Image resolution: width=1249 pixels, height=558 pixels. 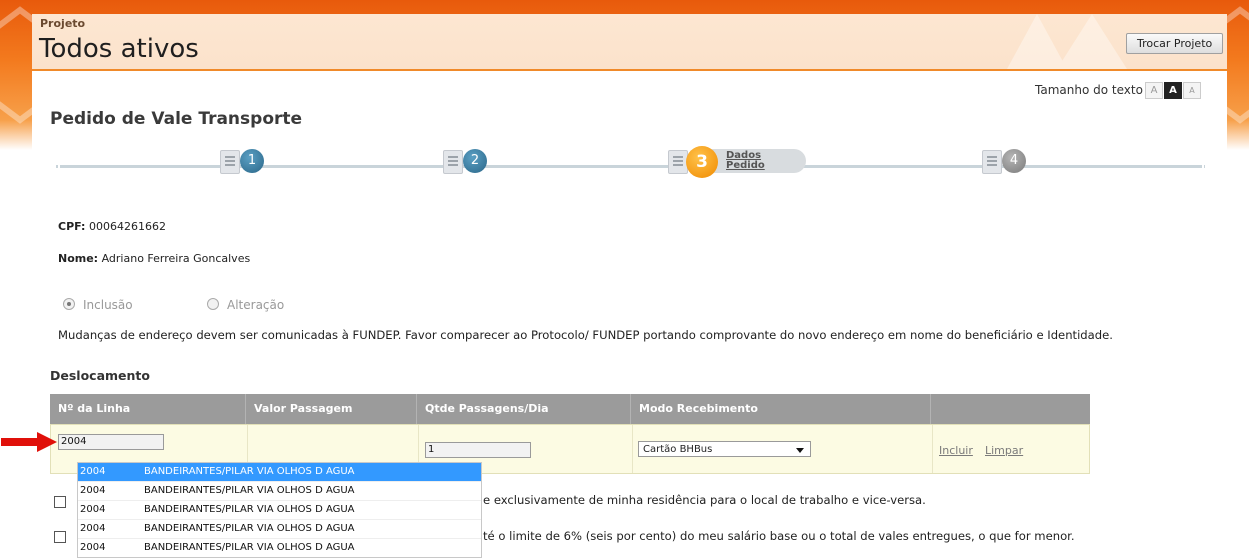 What do you see at coordinates (331, 409) in the screenshot?
I see `col-fare-value: Valor Passagem` at bounding box center [331, 409].